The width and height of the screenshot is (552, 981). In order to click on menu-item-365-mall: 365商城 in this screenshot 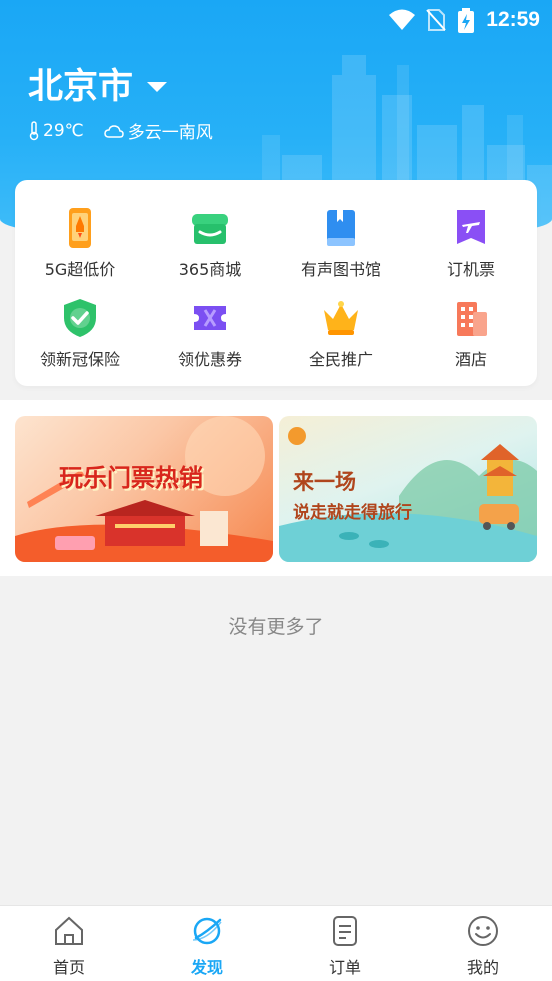, I will do `click(210, 243)`.